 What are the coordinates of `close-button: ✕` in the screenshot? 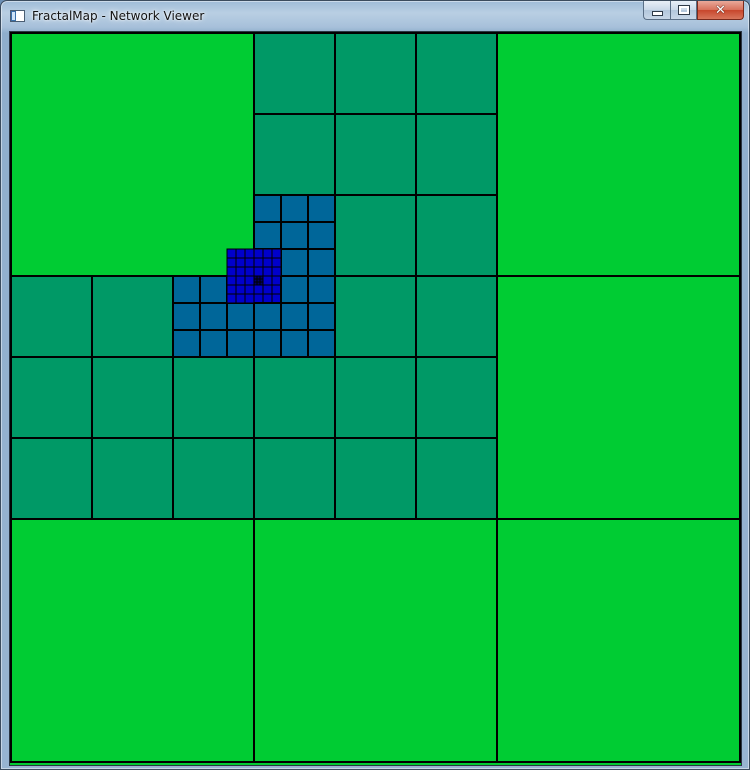 It's located at (720, 10).